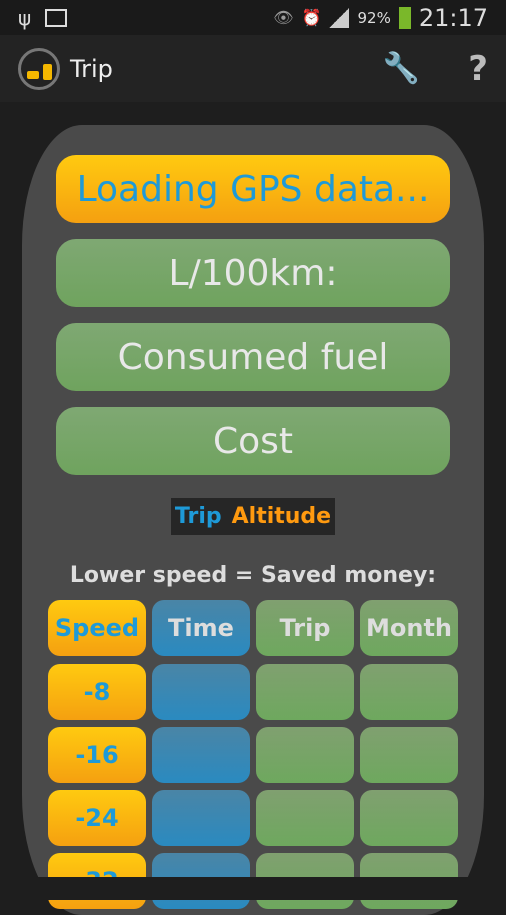  I want to click on cost-button: Cost, so click(253, 441).